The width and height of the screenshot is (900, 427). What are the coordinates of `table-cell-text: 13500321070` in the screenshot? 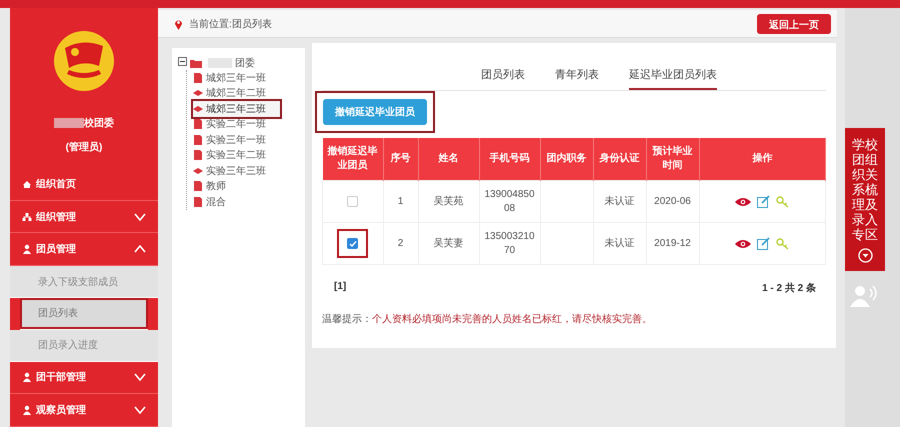 It's located at (509, 244).